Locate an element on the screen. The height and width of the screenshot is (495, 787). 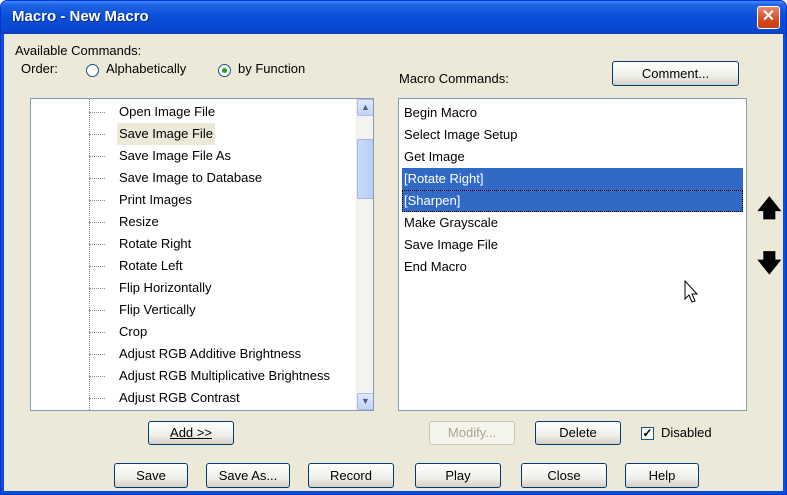
move-up-icon: 🡅 is located at coordinates (769, 209).